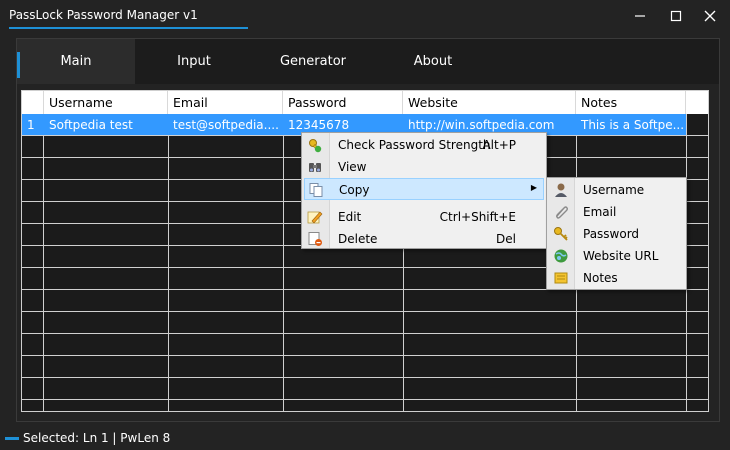 This screenshot has width=730, height=450. Describe the element at coordinates (506, 239) in the screenshot. I see `menu-item-shortcut: Del` at that location.